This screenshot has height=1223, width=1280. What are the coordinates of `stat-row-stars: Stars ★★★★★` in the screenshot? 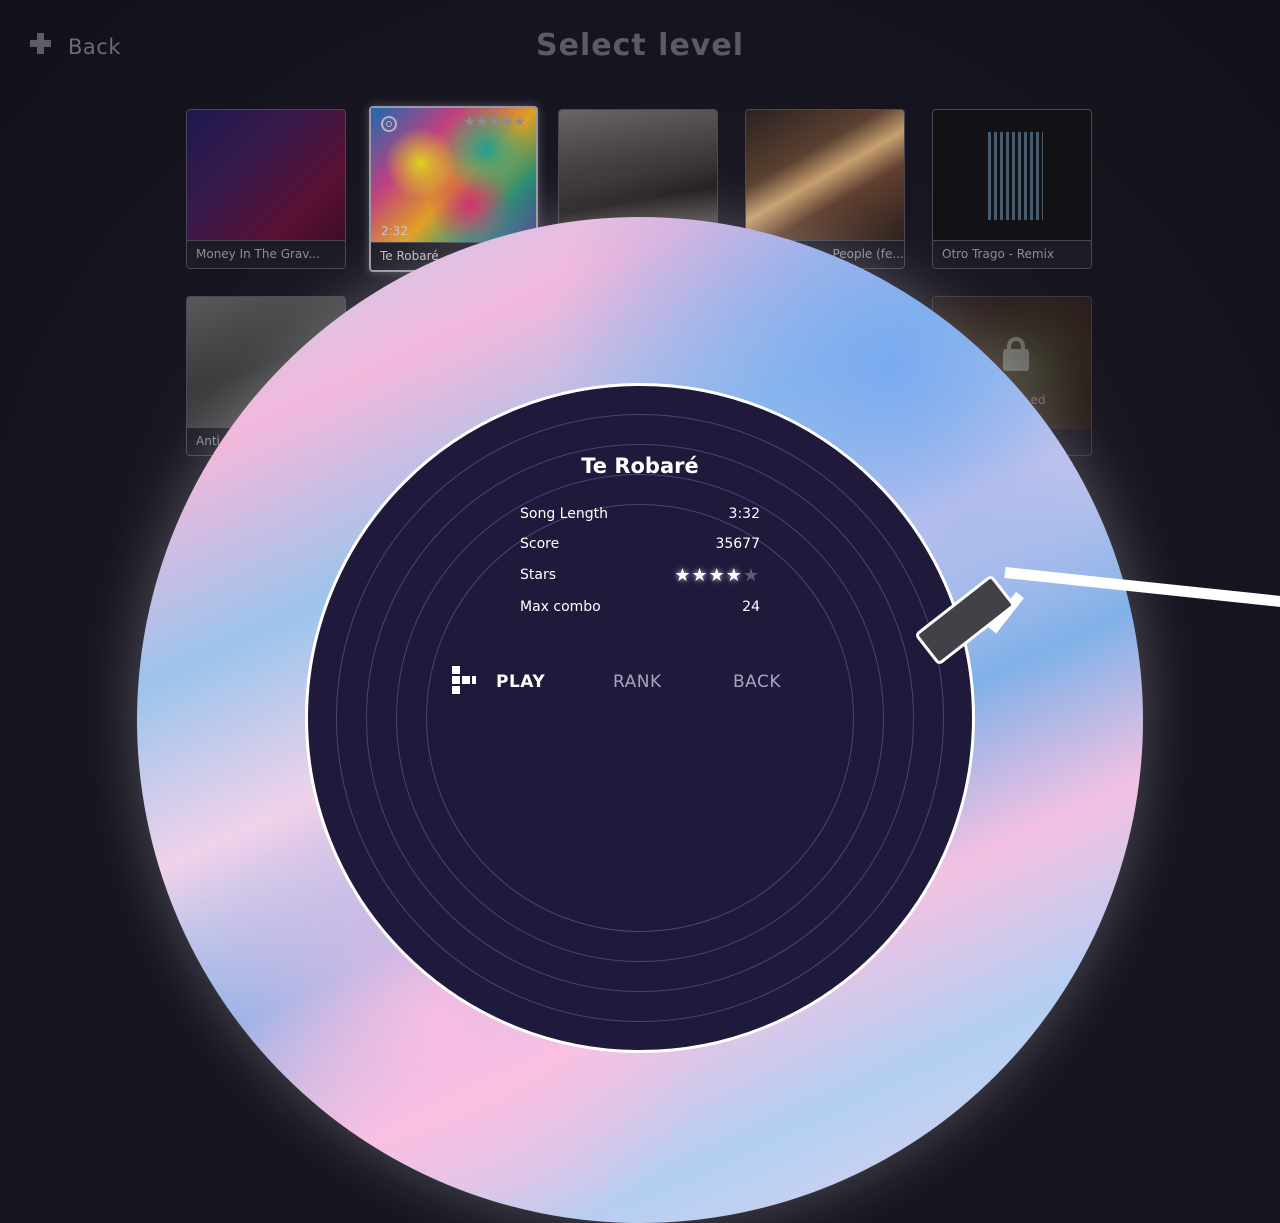 It's located at (640, 576).